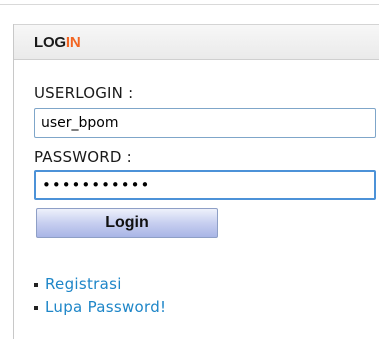 This screenshot has height=339, width=379. I want to click on list-item: Registrasi, so click(100, 283).